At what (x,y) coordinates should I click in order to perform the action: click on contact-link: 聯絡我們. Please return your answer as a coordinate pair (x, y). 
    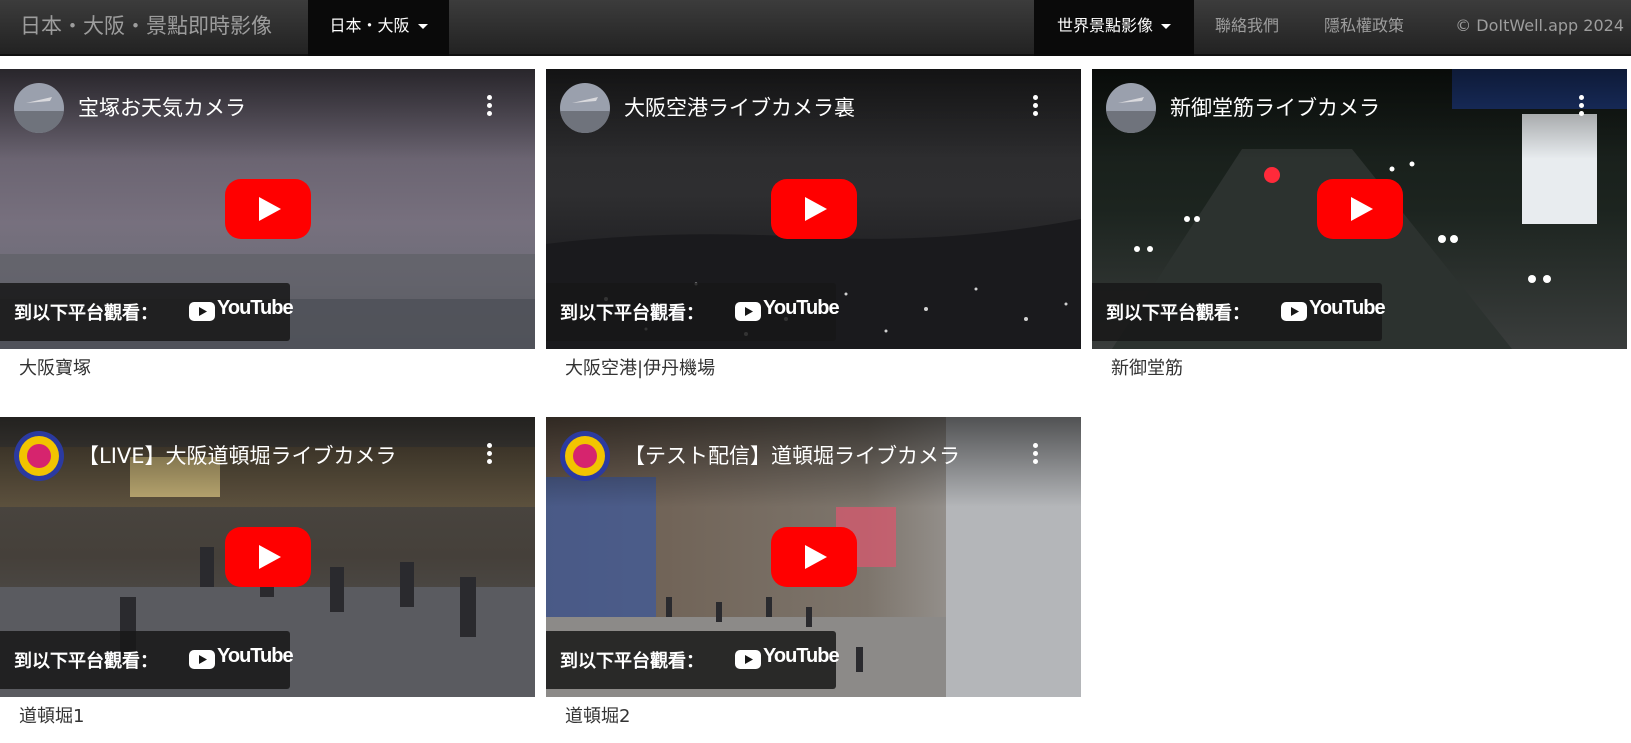
    Looking at the image, I should click on (1247, 28).